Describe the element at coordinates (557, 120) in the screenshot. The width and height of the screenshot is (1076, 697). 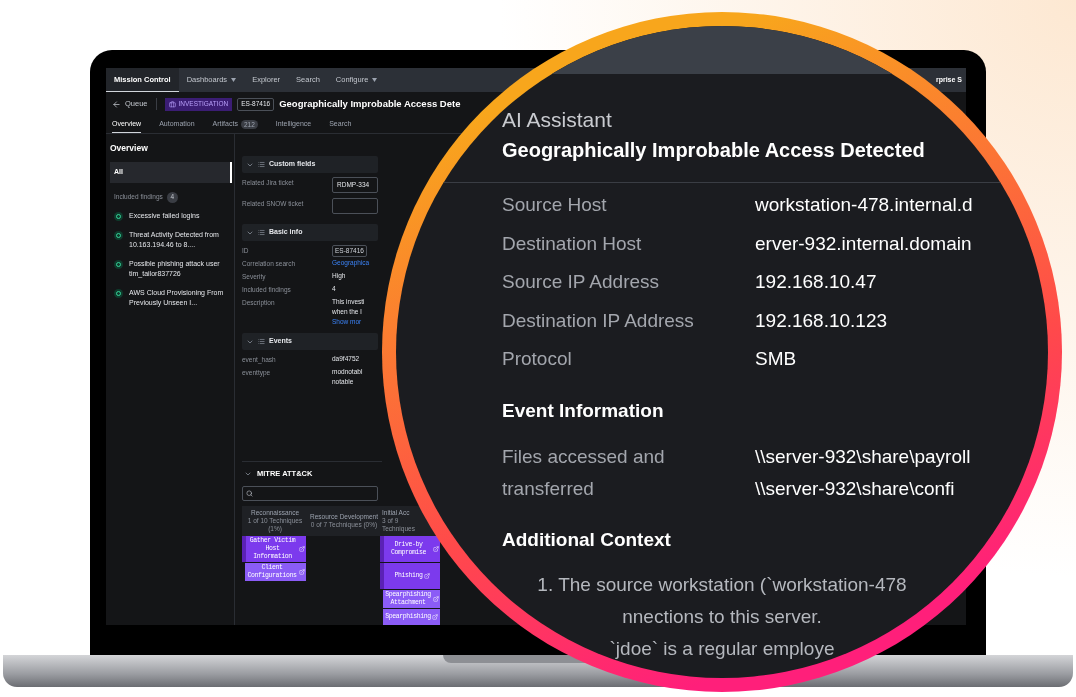
I see `assistant-title: AI Assistant` at that location.